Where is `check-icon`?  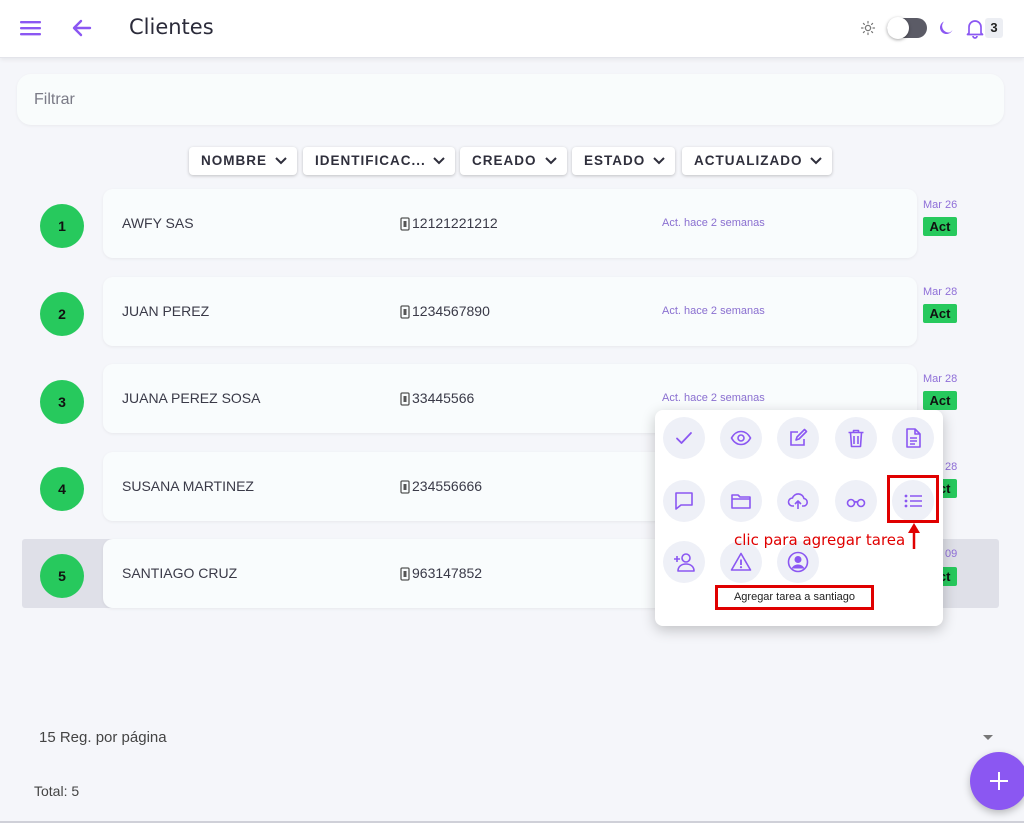 check-icon is located at coordinates (684, 438).